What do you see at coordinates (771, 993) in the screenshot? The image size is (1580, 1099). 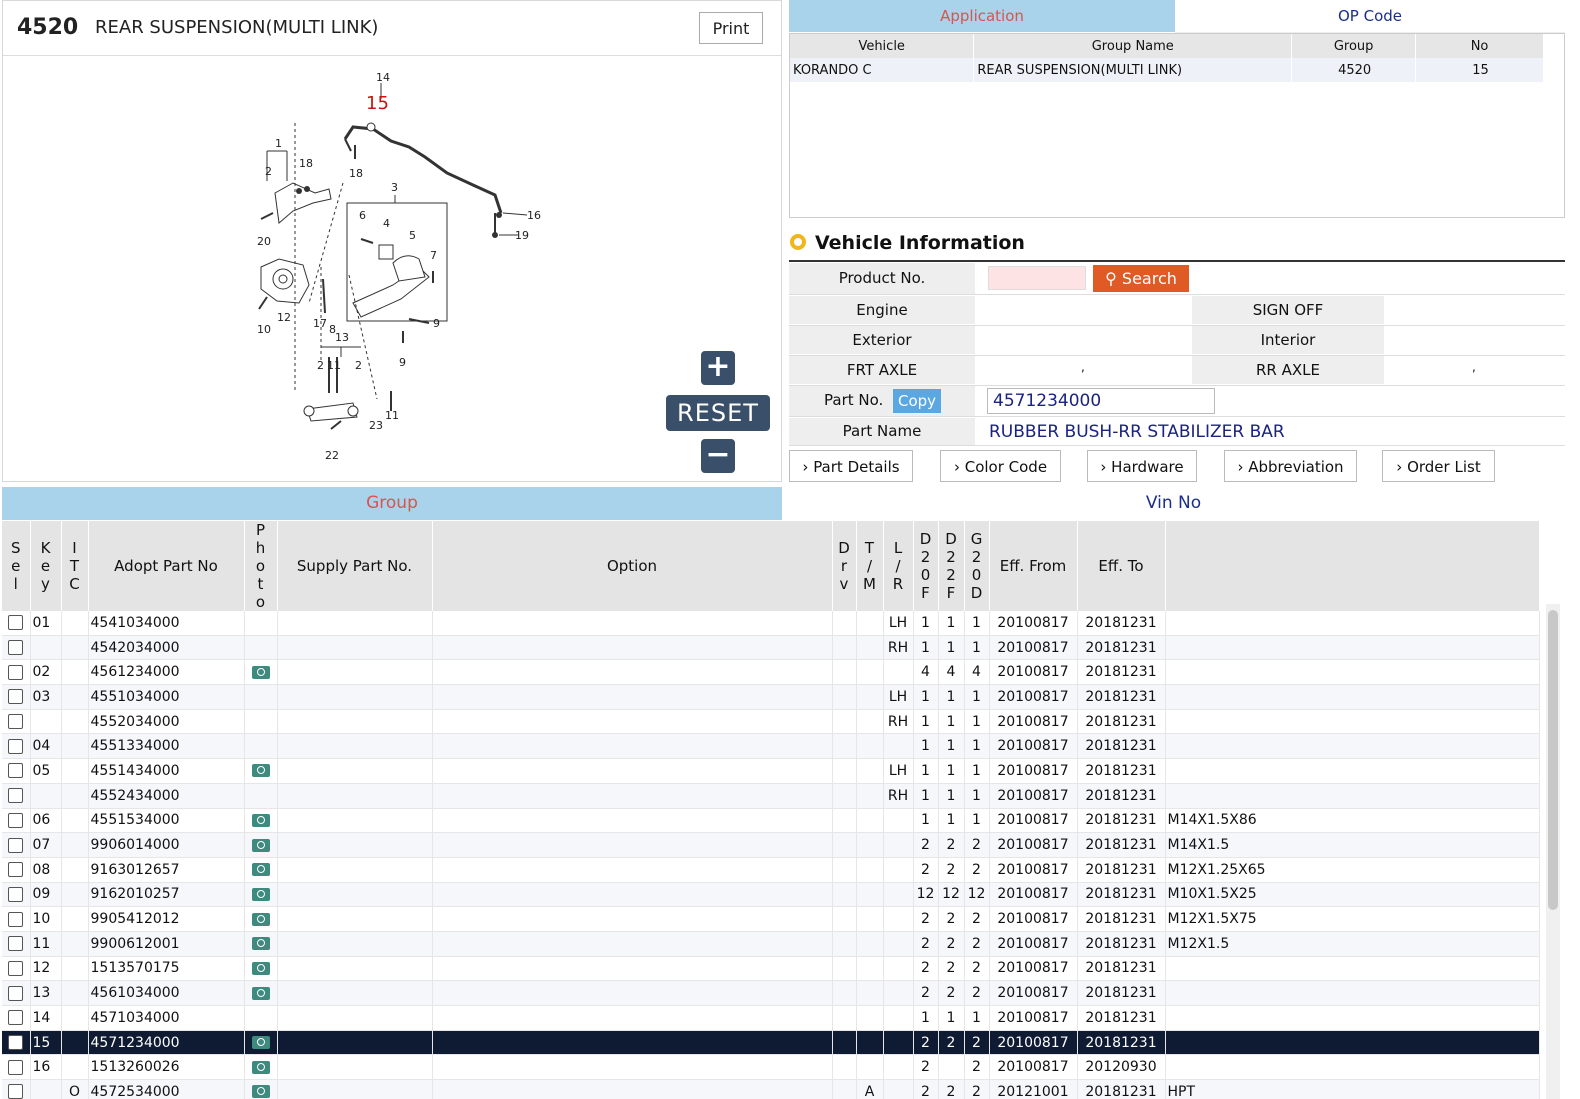 I see `table-row: 13 4561034000 2 2 2 20100817 20181231` at bounding box center [771, 993].